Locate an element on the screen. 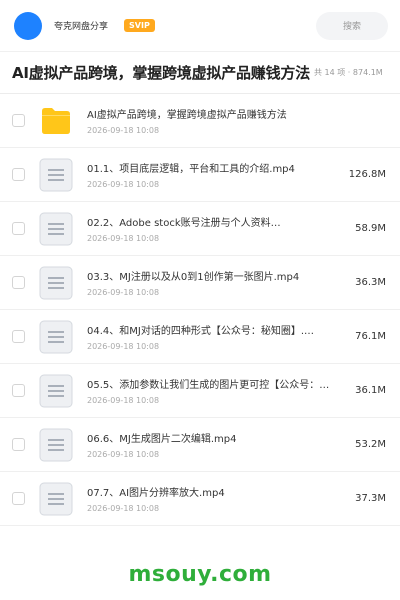 This screenshot has height=600, width=400. file-size: 58.9M is located at coordinates (370, 228).